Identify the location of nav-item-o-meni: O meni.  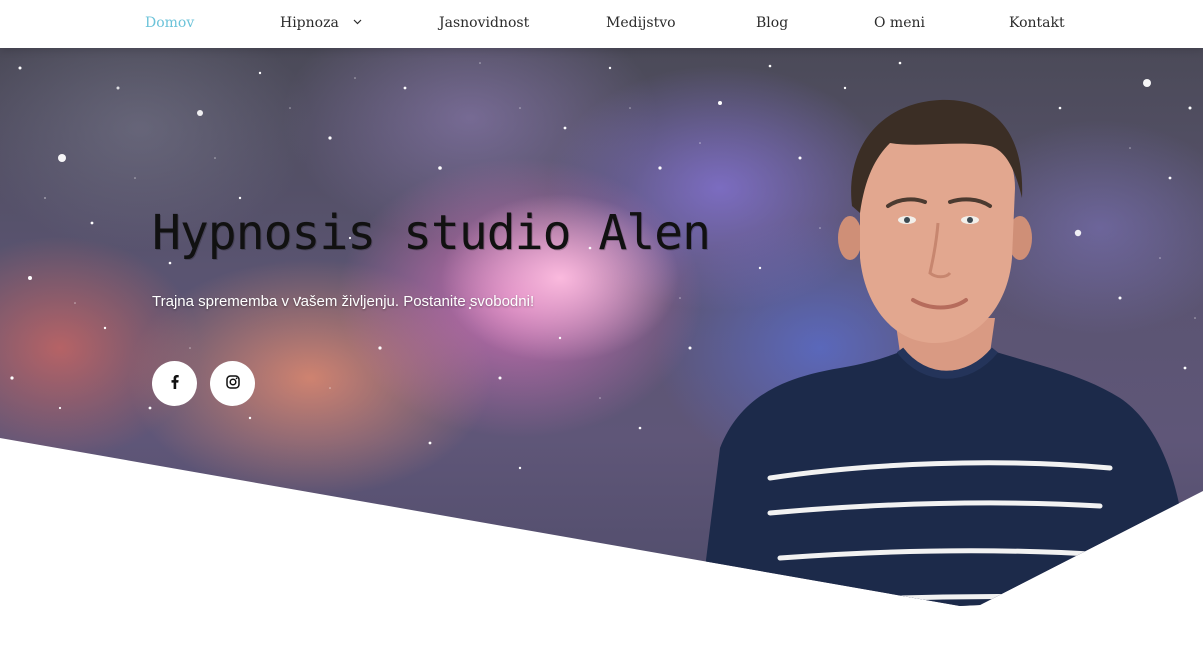
(899, 24).